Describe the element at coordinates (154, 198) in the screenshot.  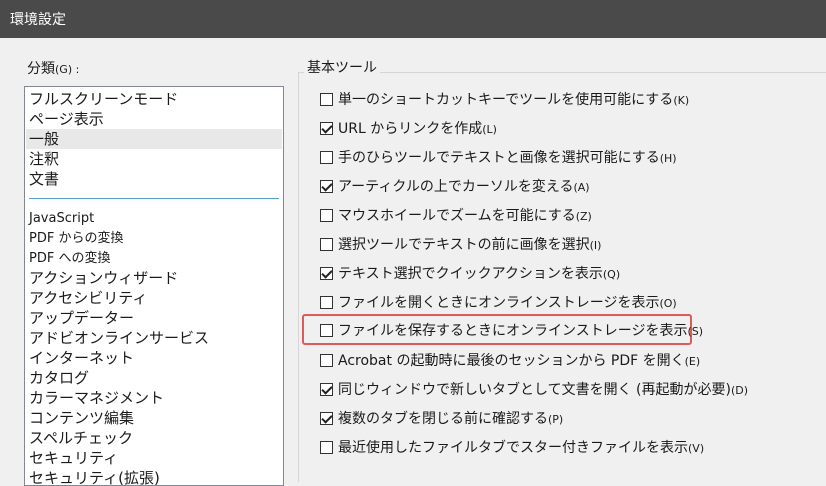
I see `category-separator` at that location.